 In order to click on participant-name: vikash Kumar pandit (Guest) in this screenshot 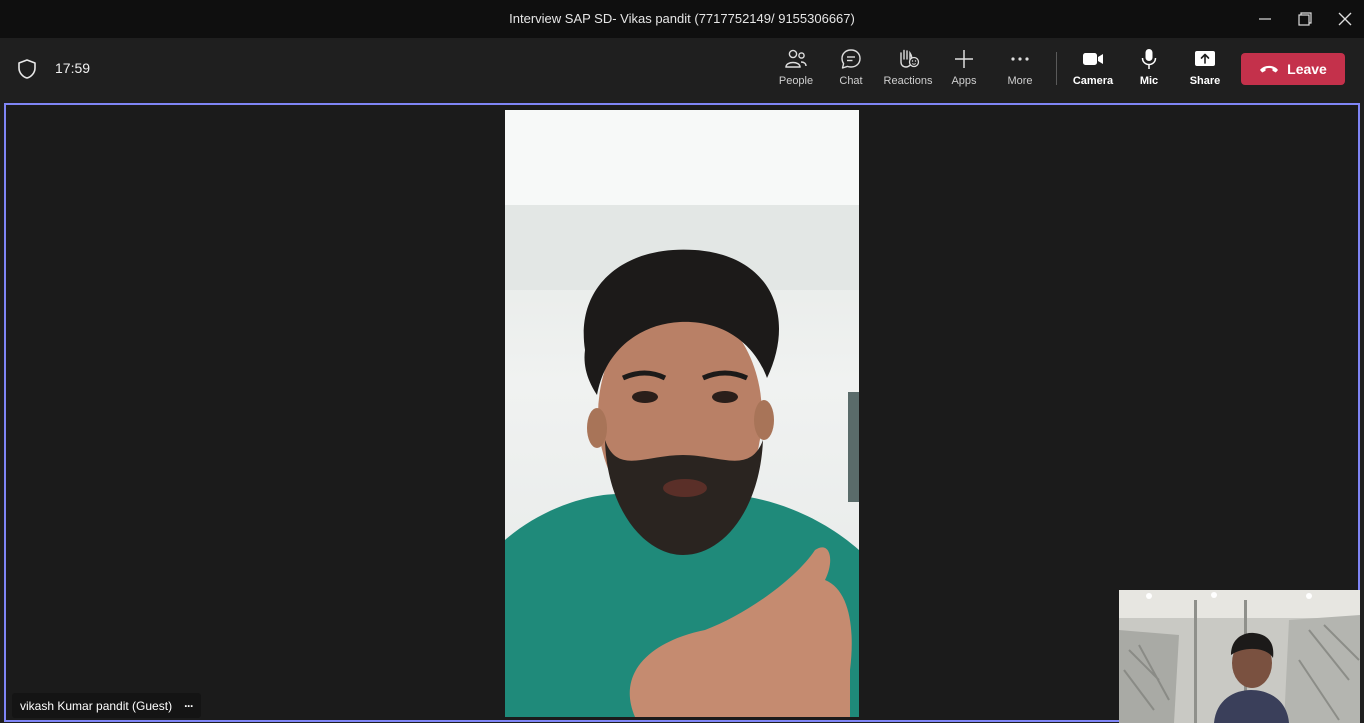, I will do `click(96, 705)`.